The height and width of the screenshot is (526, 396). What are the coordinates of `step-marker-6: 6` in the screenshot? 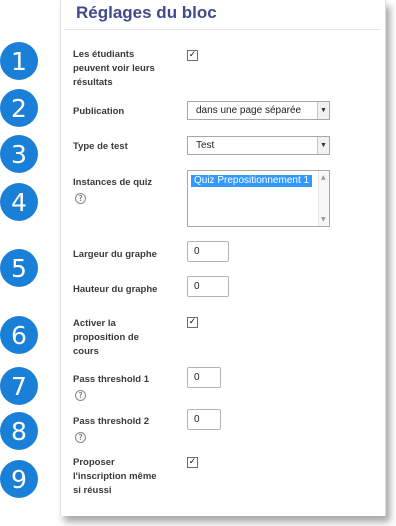 It's located at (19, 335).